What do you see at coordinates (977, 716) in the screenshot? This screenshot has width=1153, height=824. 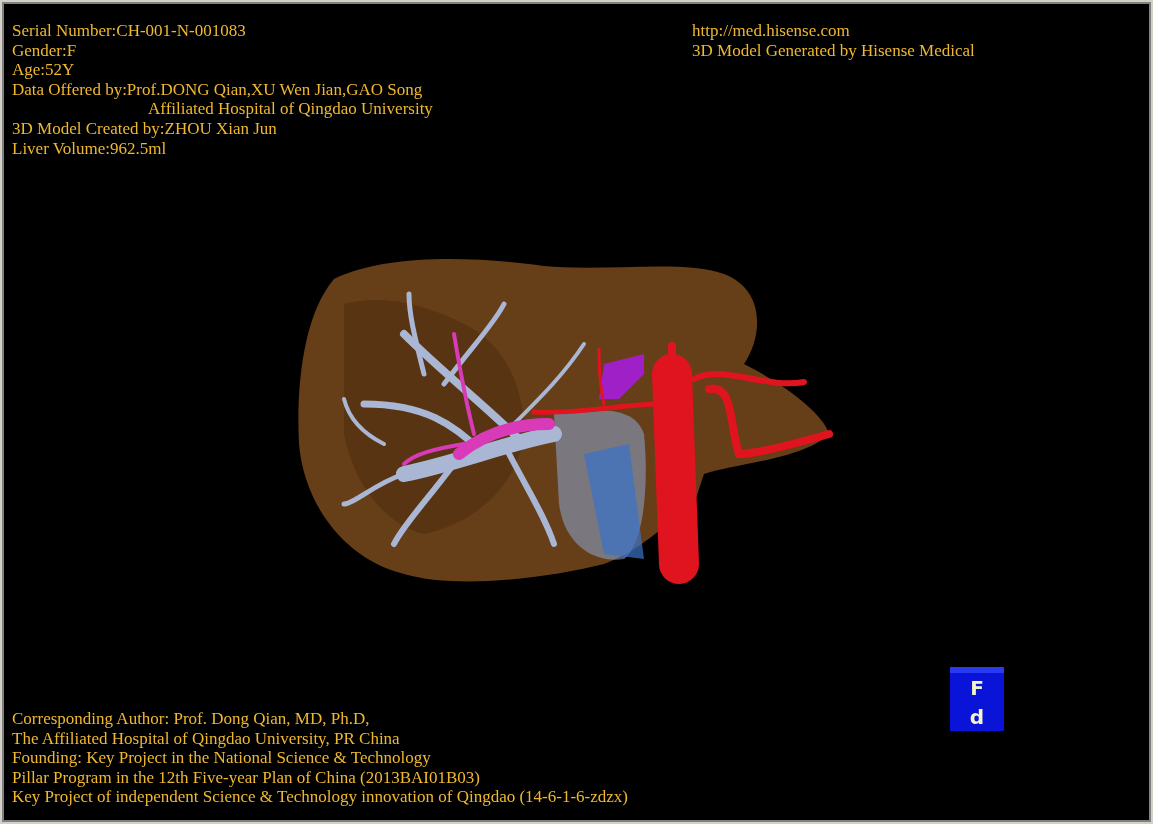 I see `cube-face-label: d` at bounding box center [977, 716].